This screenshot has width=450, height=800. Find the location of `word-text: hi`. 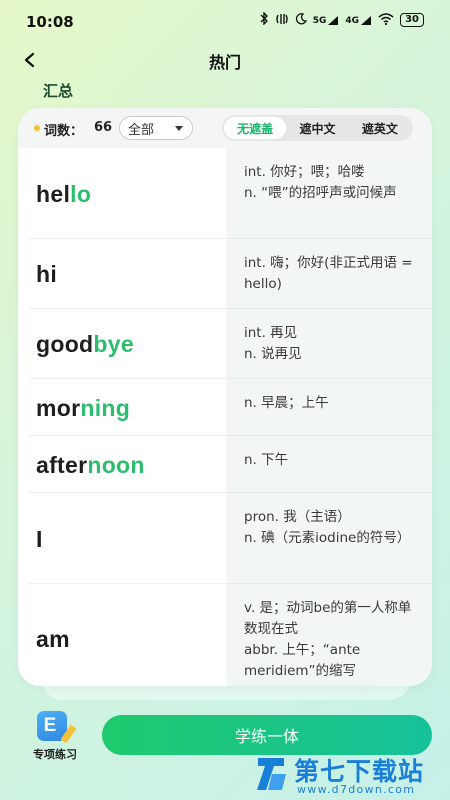

word-text: hi is located at coordinates (47, 274).